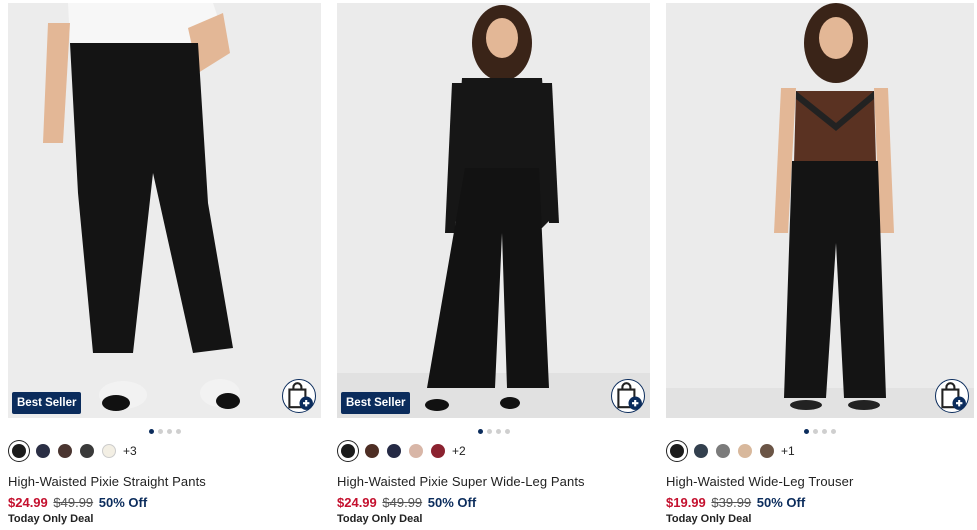  Describe the element at coordinates (493, 451) in the screenshot. I see `color-swatches: +2` at that location.